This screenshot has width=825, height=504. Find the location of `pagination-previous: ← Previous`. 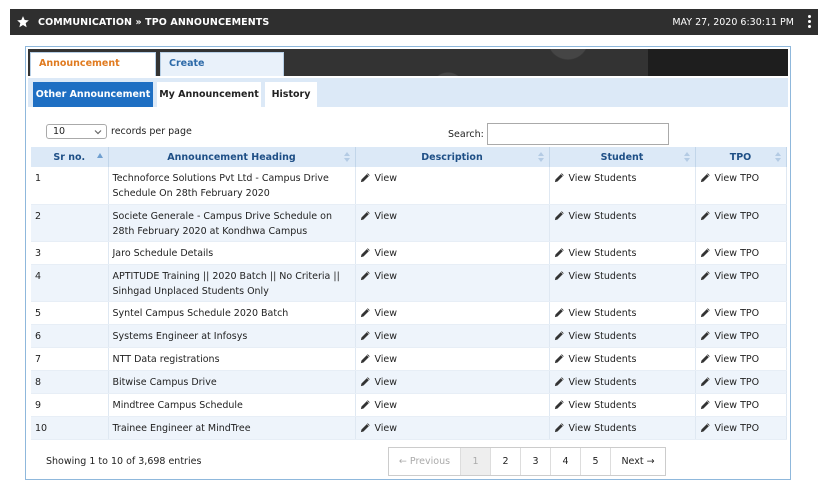

pagination-previous: ← Previous is located at coordinates (425, 461).